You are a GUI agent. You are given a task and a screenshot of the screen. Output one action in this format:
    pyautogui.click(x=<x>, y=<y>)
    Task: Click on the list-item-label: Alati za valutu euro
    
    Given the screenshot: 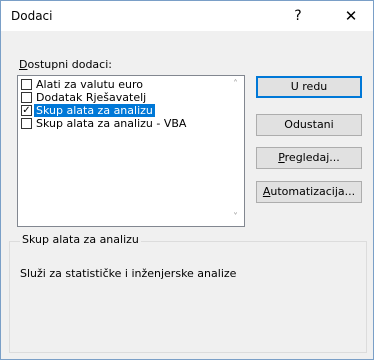 What is the action you would take?
    pyautogui.click(x=90, y=84)
    